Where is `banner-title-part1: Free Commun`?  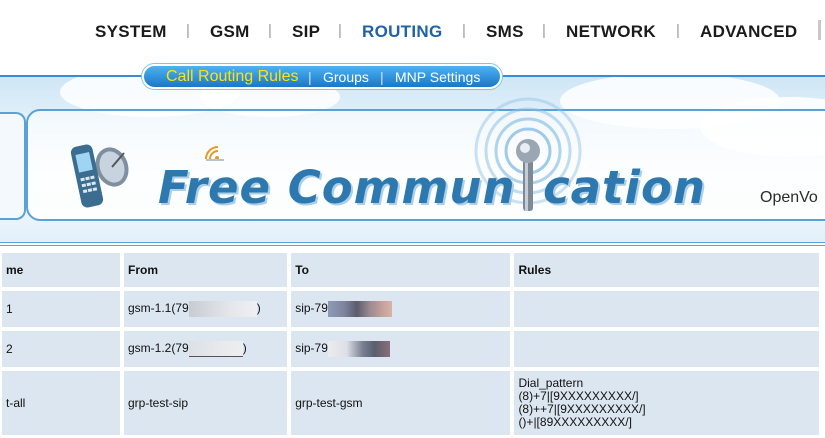 banner-title-part1: Free Commun is located at coordinates (337, 187).